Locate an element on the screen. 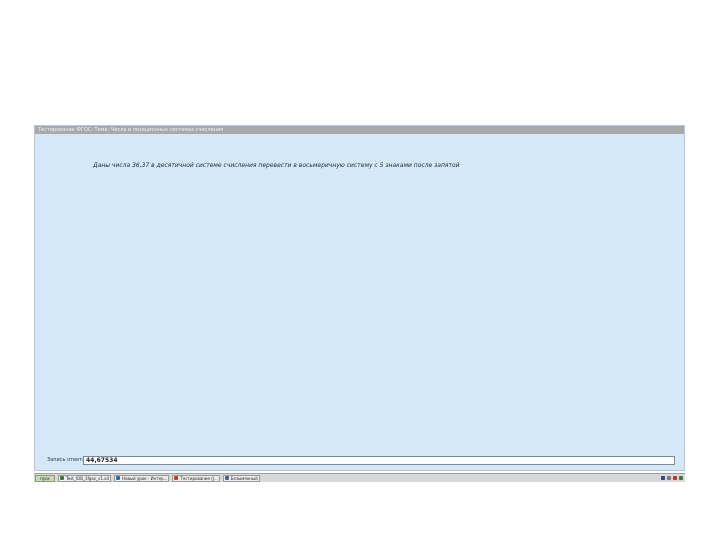  shield-icon is located at coordinates (681, 478).